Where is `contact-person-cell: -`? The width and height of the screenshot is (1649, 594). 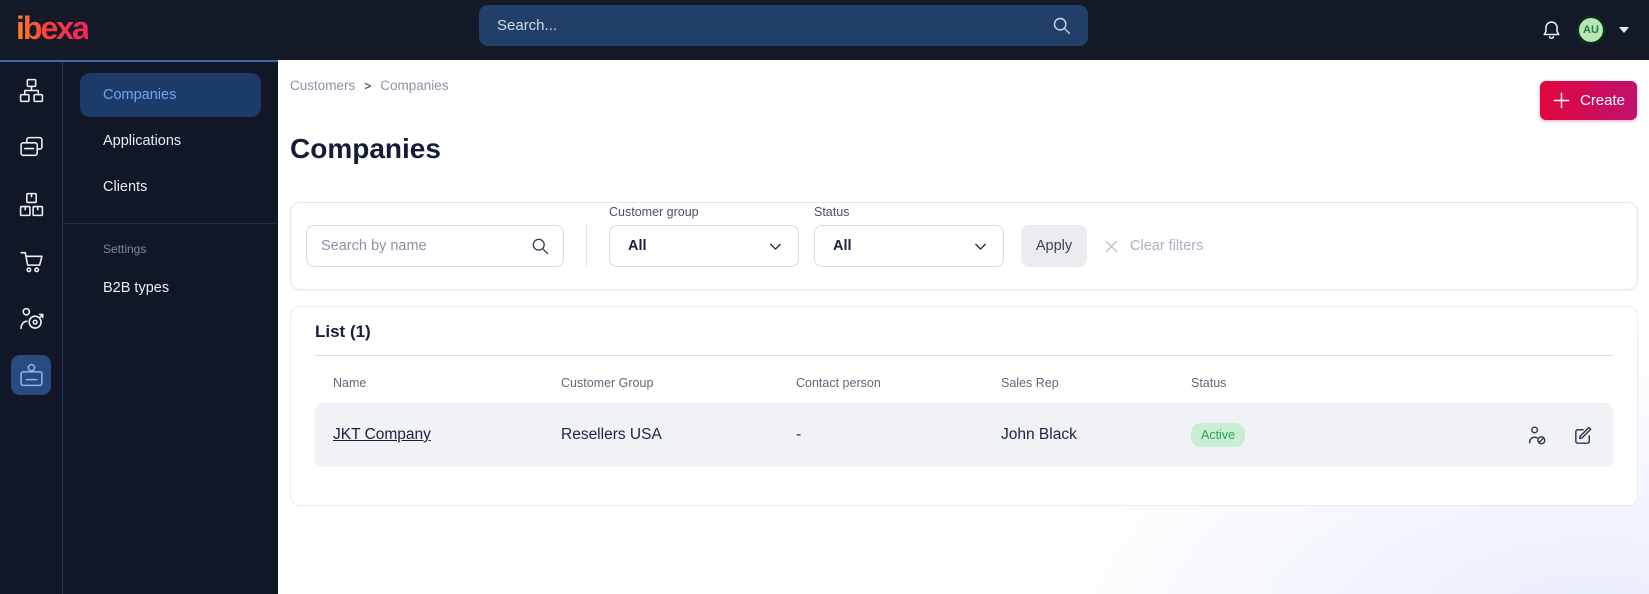 contact-person-cell: - is located at coordinates (799, 434).